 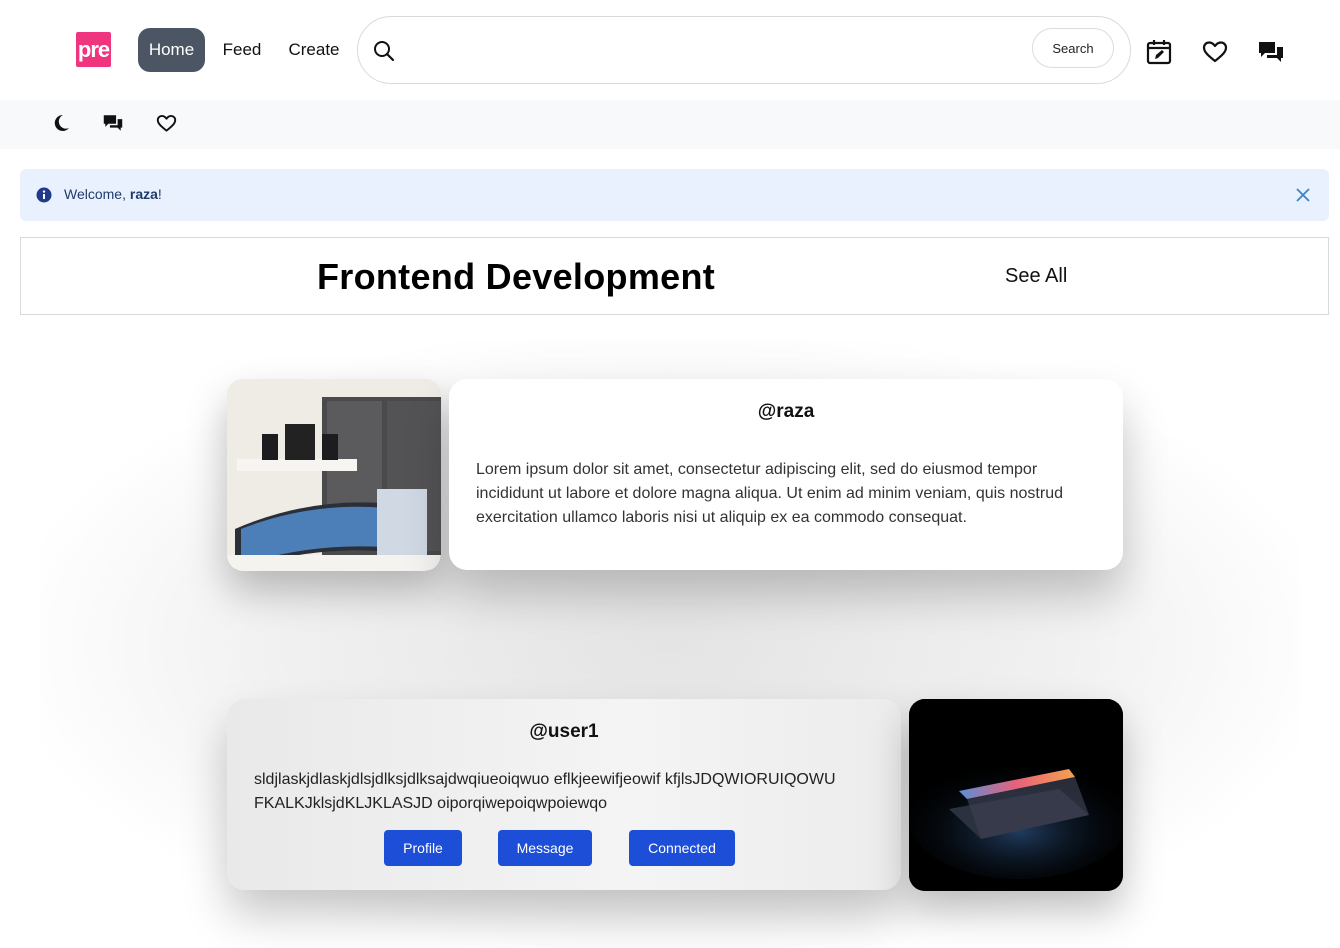 What do you see at coordinates (334, 475) in the screenshot?
I see `post-image-desk-setup` at bounding box center [334, 475].